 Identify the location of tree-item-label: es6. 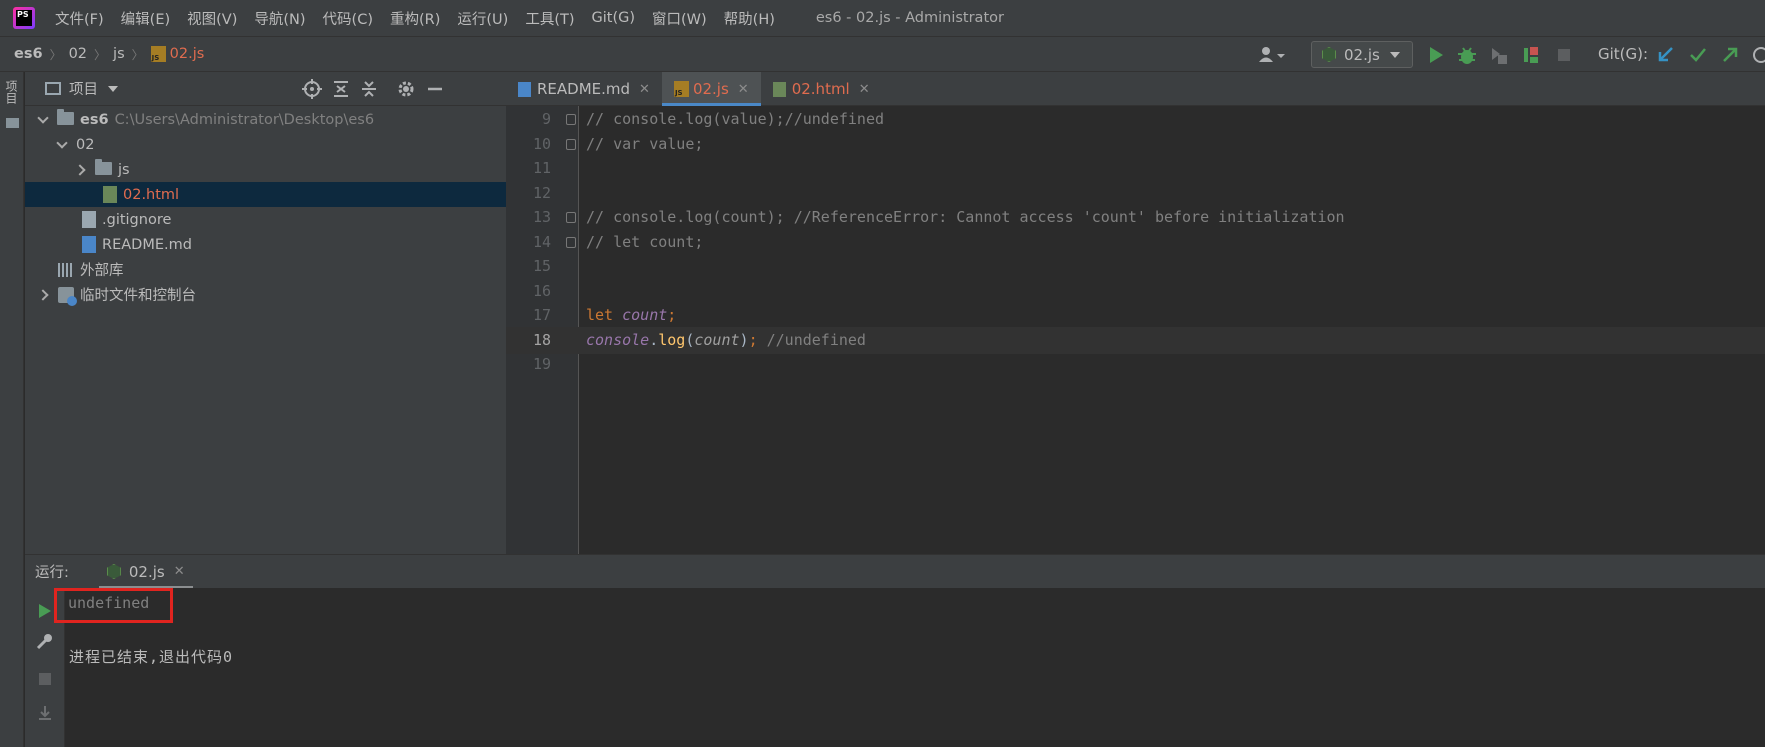
(94, 119).